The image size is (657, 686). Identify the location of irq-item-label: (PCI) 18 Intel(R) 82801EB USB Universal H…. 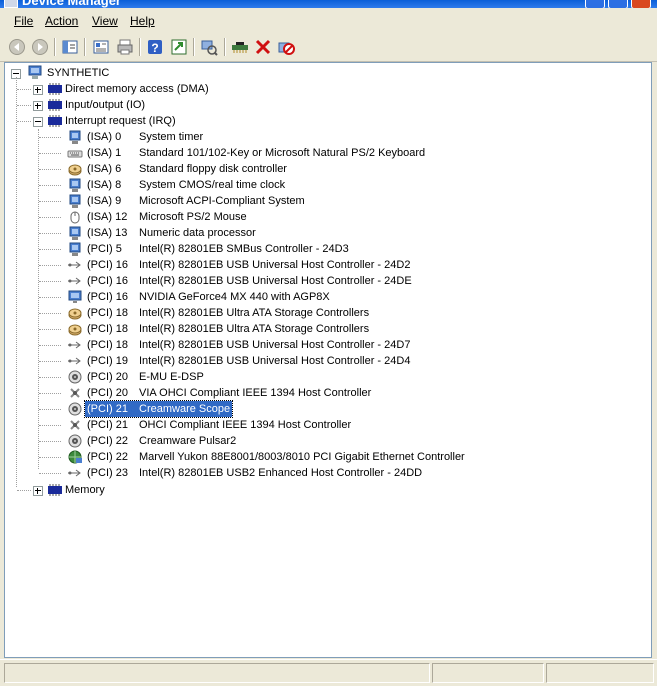
(248, 345).